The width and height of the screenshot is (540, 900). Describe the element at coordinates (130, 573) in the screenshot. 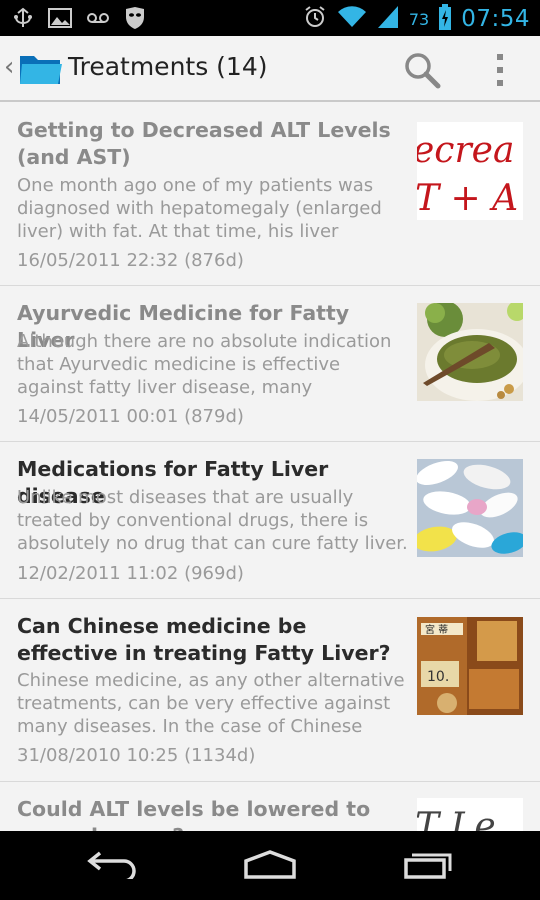

I see `article-date: 12/02/2011 11:02 (969d)` at that location.